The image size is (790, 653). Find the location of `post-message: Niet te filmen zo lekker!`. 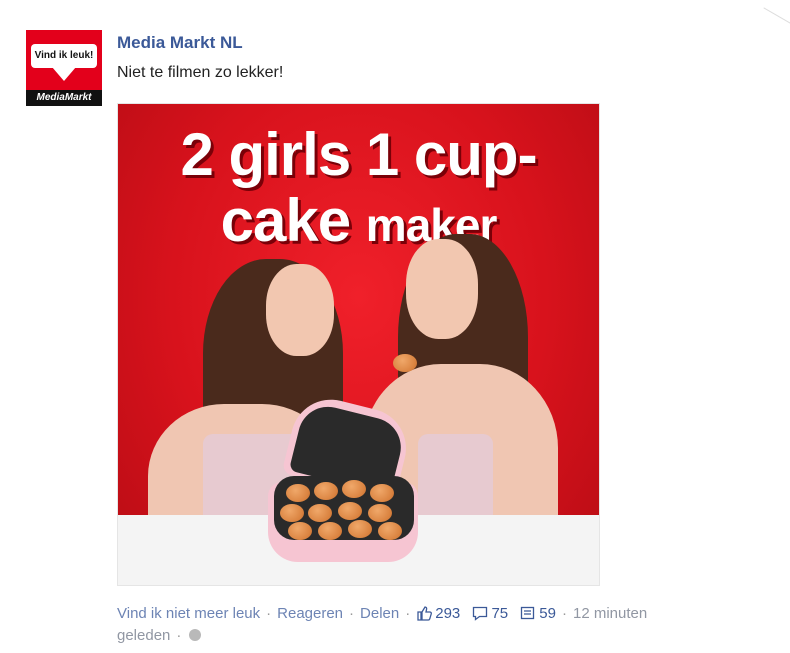

post-message: Niet te filmen zo lekker! is located at coordinates (200, 72).